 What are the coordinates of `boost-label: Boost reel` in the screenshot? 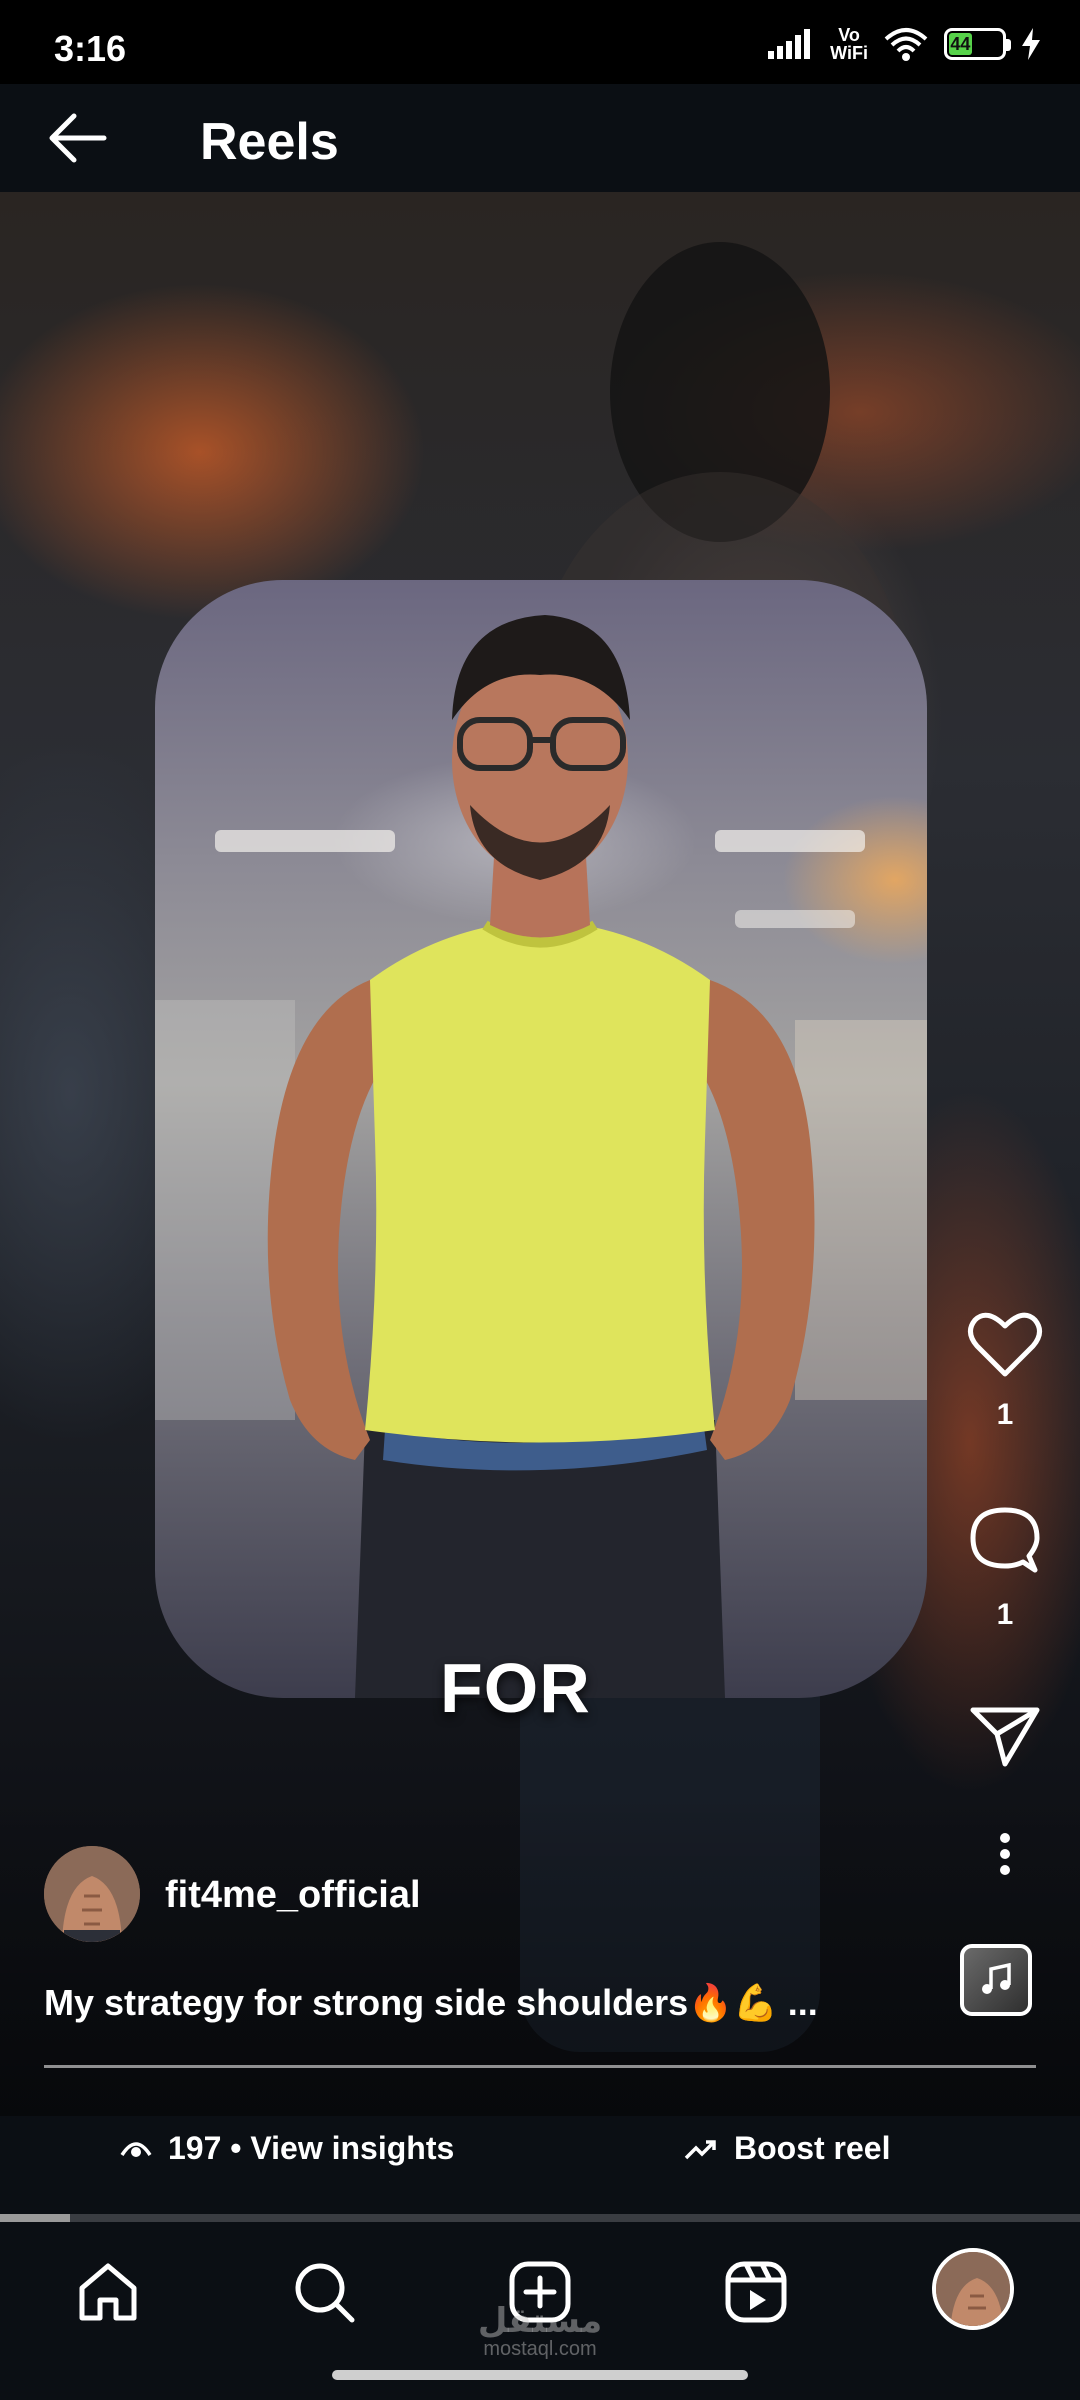 It's located at (812, 2148).